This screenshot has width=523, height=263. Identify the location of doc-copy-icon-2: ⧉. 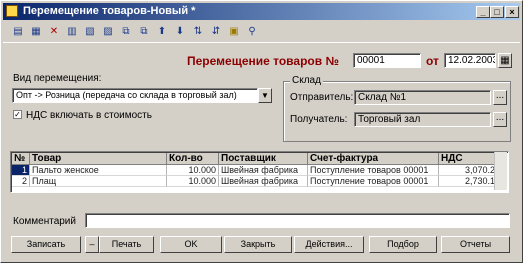
(144, 32).